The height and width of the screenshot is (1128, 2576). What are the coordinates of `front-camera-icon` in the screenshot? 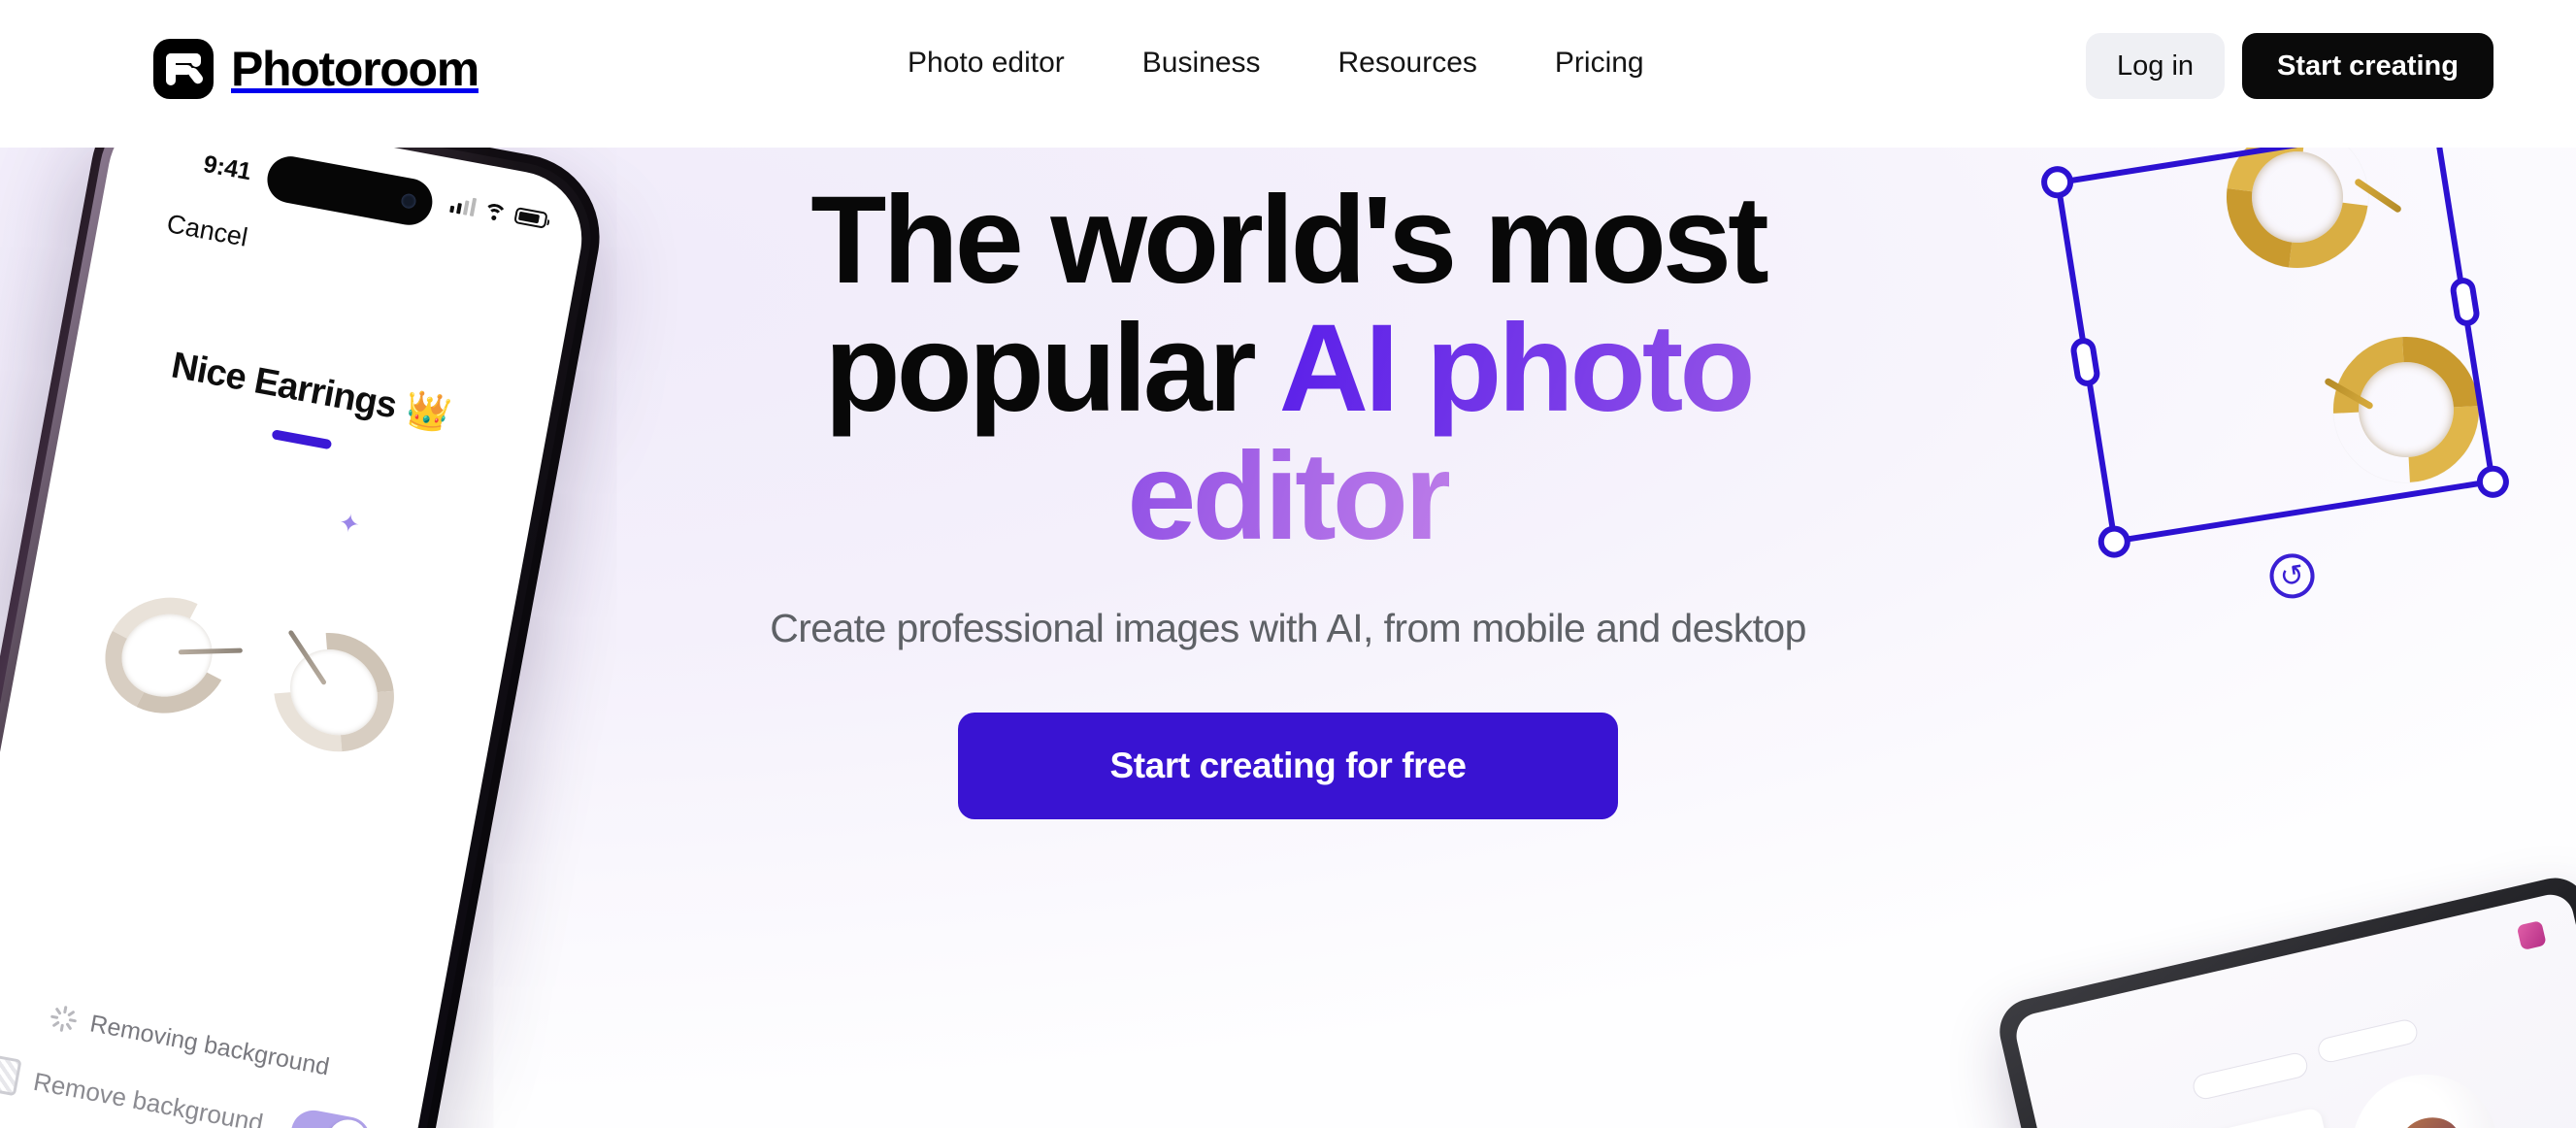 It's located at (408, 201).